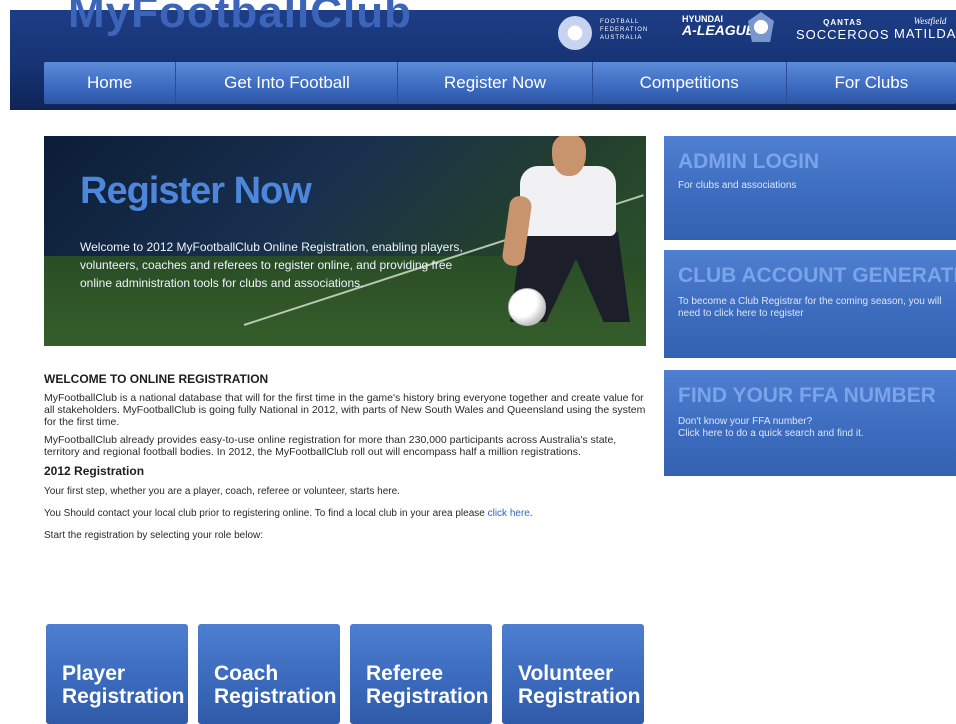 This screenshot has height=724, width=956. What do you see at coordinates (569, 156) in the screenshot?
I see `player-head` at bounding box center [569, 156].